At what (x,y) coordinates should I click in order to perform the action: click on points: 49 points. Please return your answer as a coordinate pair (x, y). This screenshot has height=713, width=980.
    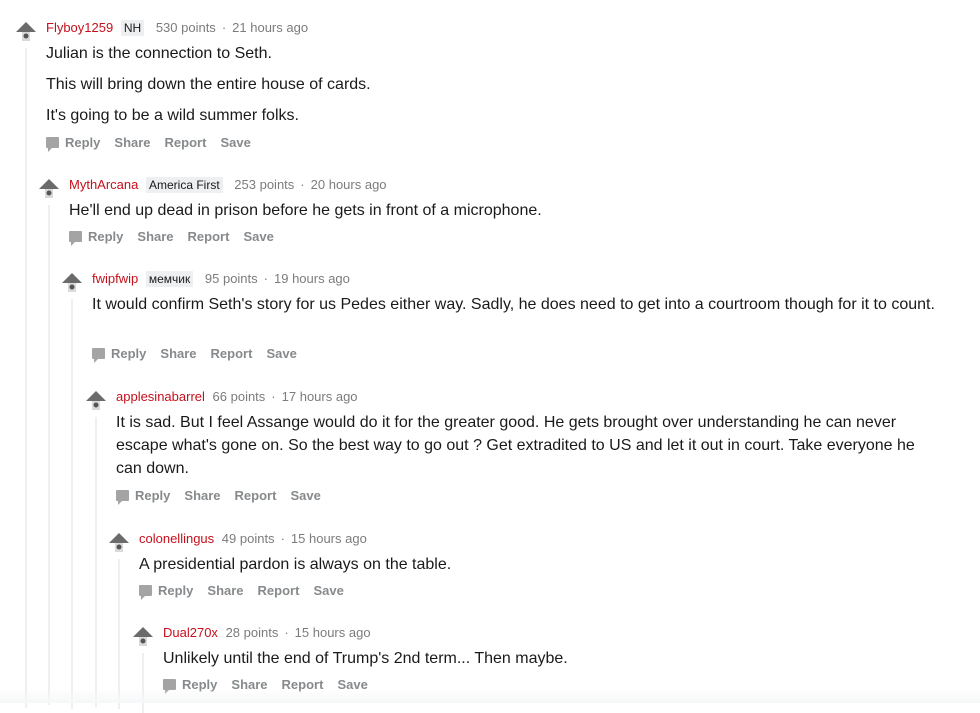
    Looking at the image, I should click on (248, 538).